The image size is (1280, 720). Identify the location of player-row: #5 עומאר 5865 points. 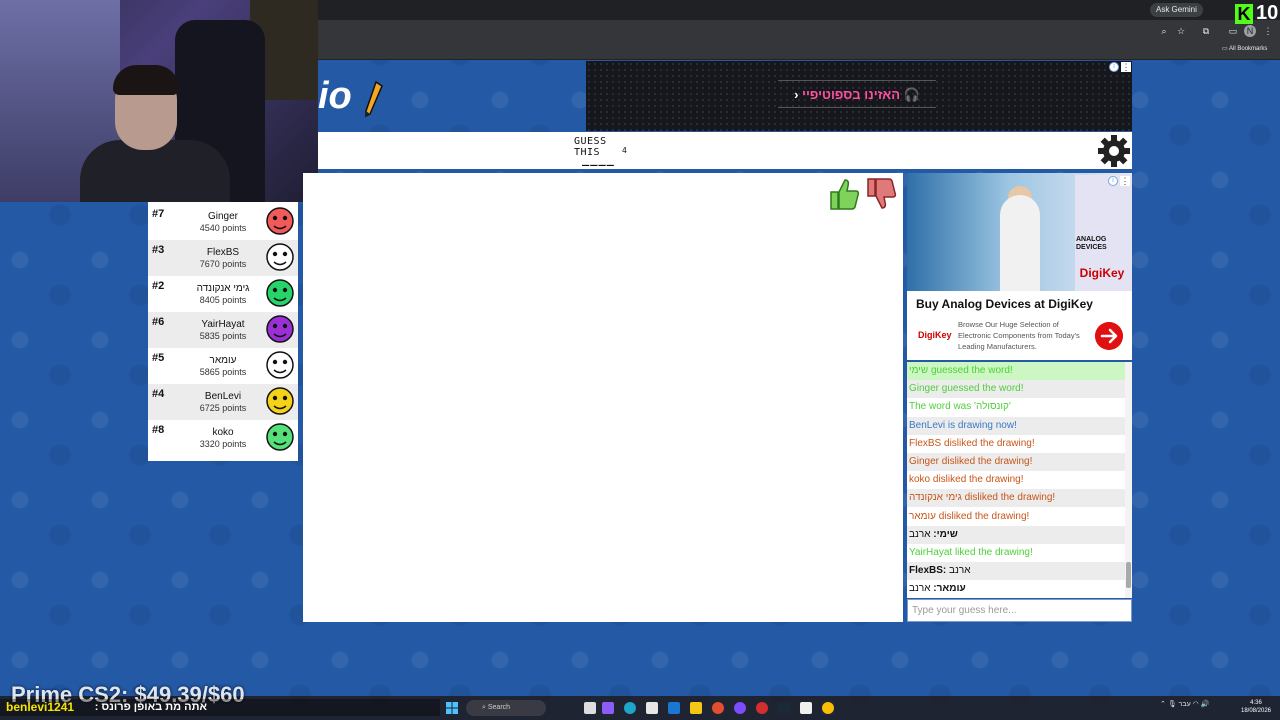
(223, 366).